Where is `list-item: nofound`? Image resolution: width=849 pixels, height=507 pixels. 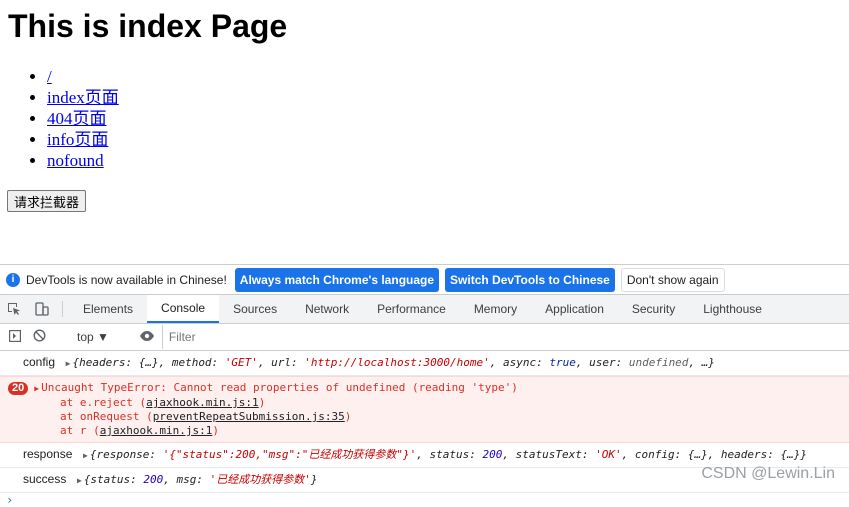 list-item: nofound is located at coordinates (83, 160).